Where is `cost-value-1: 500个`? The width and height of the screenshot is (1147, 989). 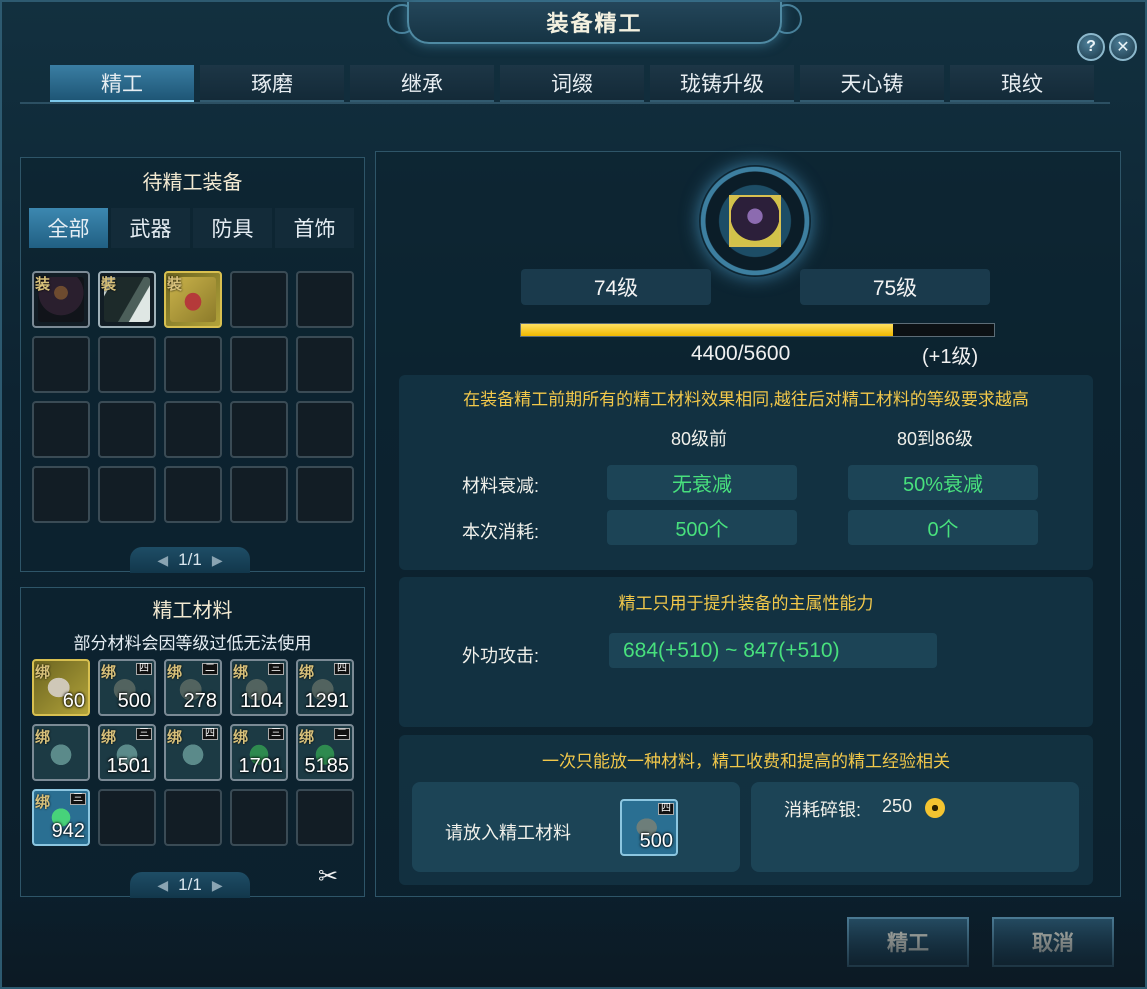
cost-value-1: 500个 is located at coordinates (702, 527).